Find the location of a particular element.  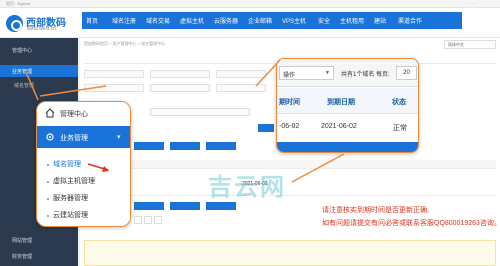

sidebar-item-finance: 财务管理 is located at coordinates (39, 256).